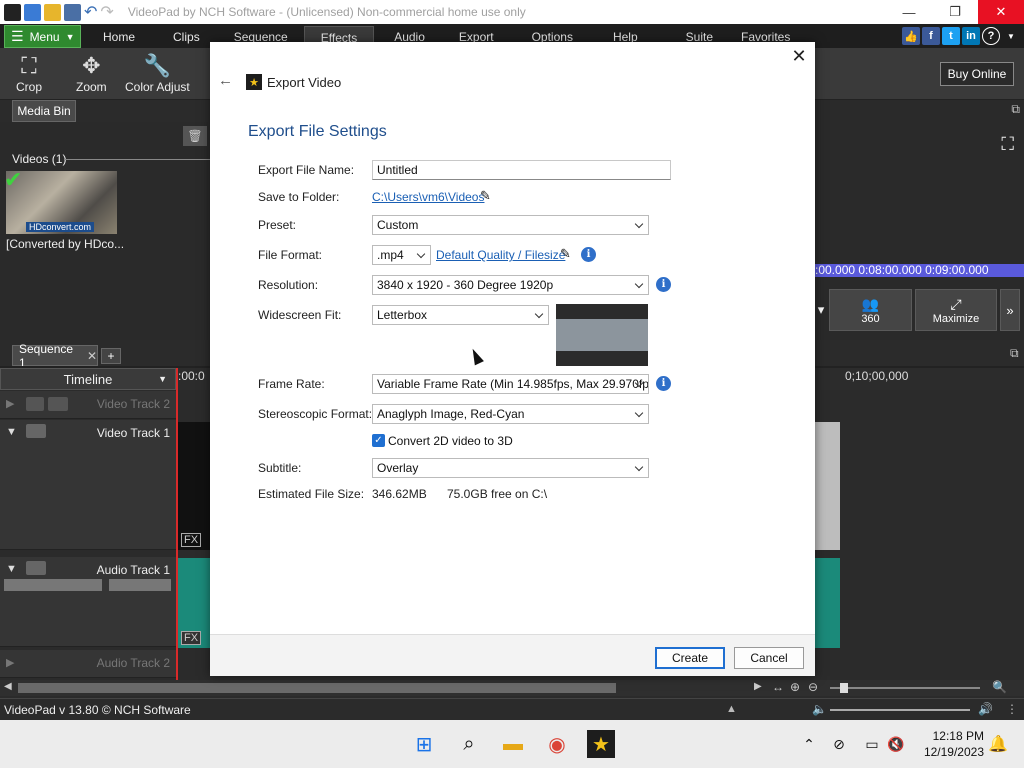 The image size is (1024, 768). What do you see at coordinates (10, 662) in the screenshot?
I see `expand-icon: ▶` at bounding box center [10, 662].